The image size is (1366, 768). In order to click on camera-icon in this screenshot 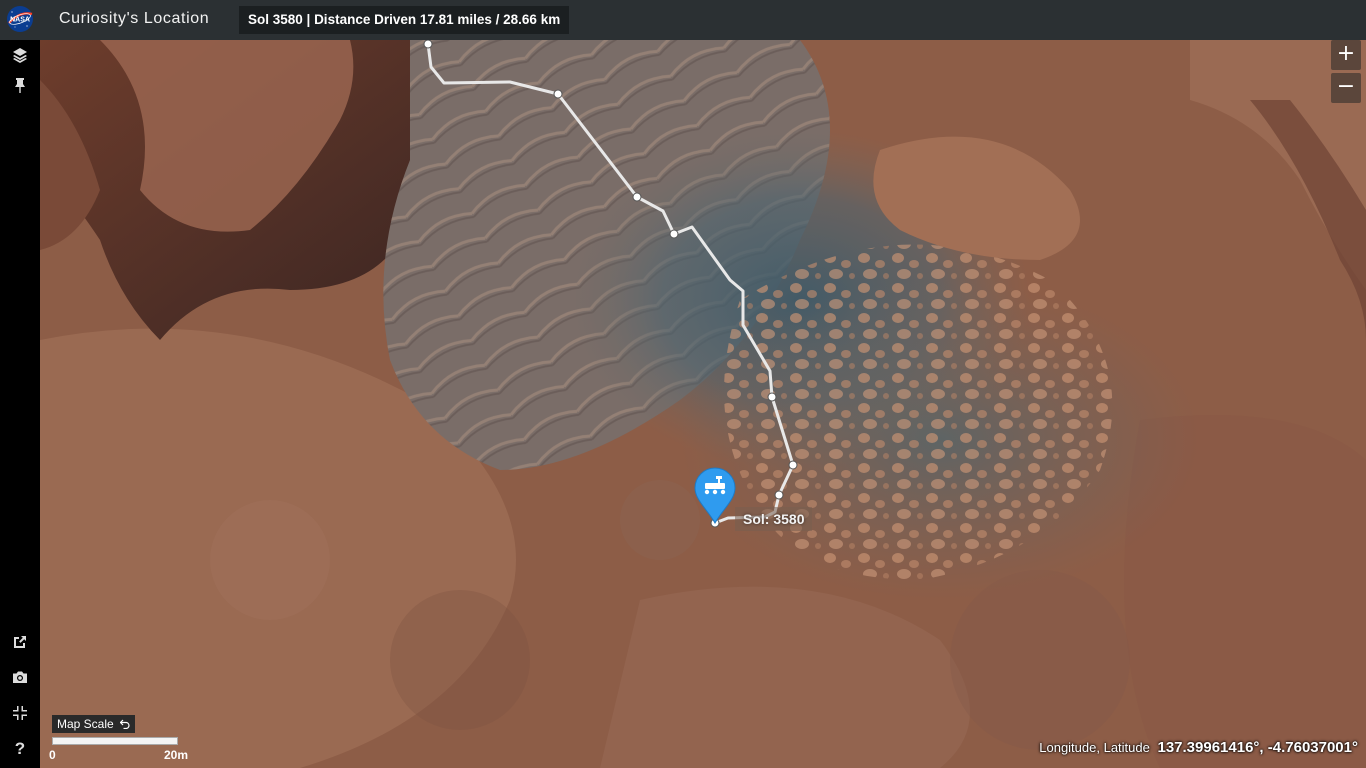, I will do `click(20, 677)`.